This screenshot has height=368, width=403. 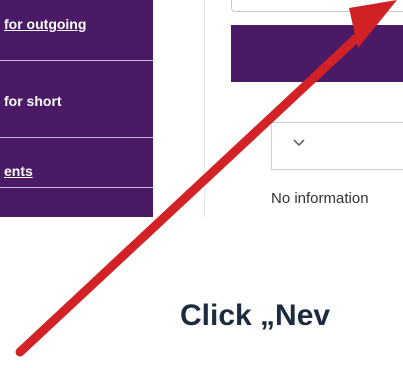 What do you see at coordinates (45, 24) in the screenshot?
I see `sidebar-item-label: for outgoing` at bounding box center [45, 24].